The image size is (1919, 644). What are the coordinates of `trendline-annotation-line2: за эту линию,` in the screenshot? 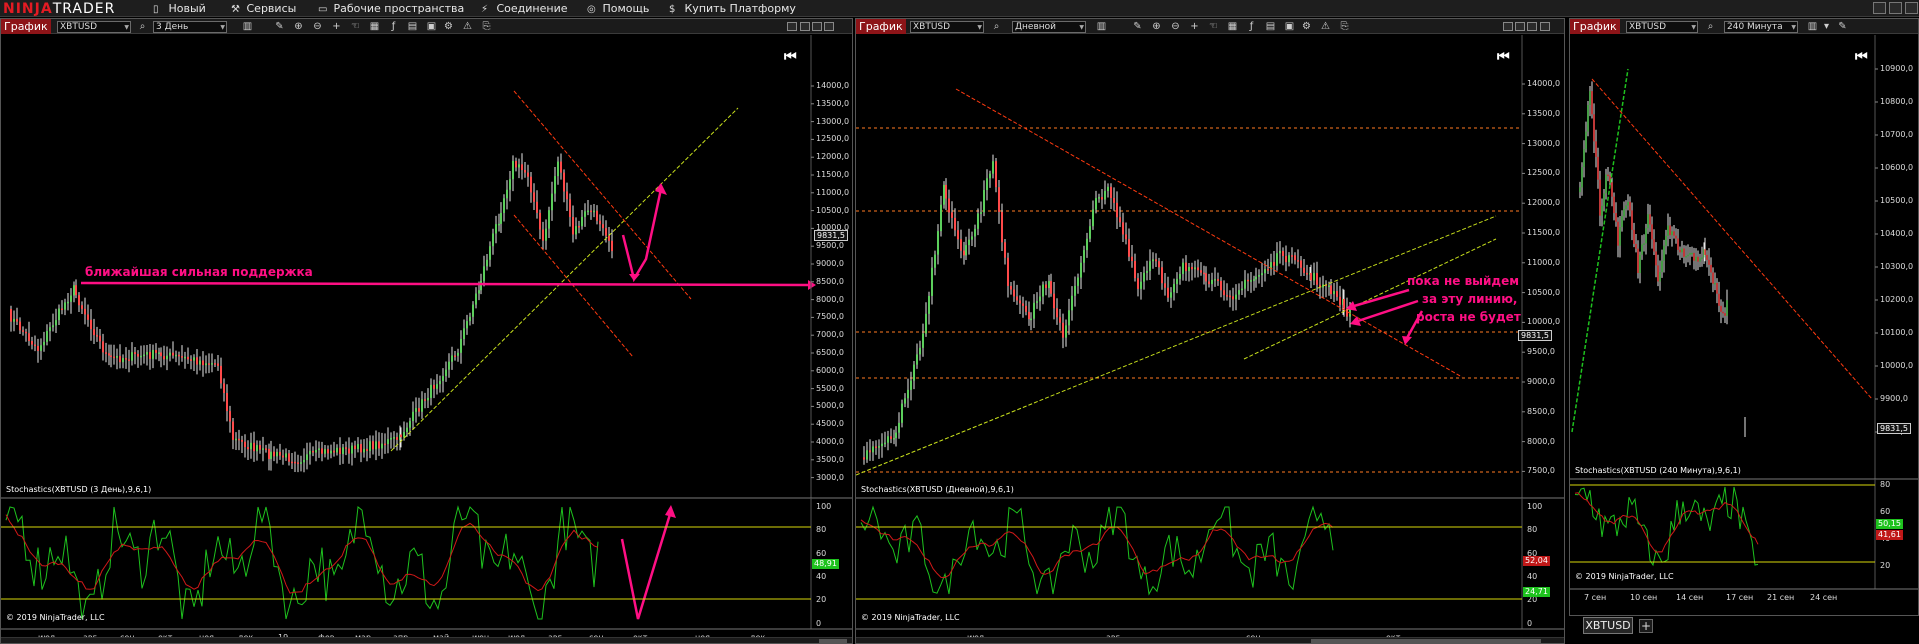 It's located at (1470, 299).